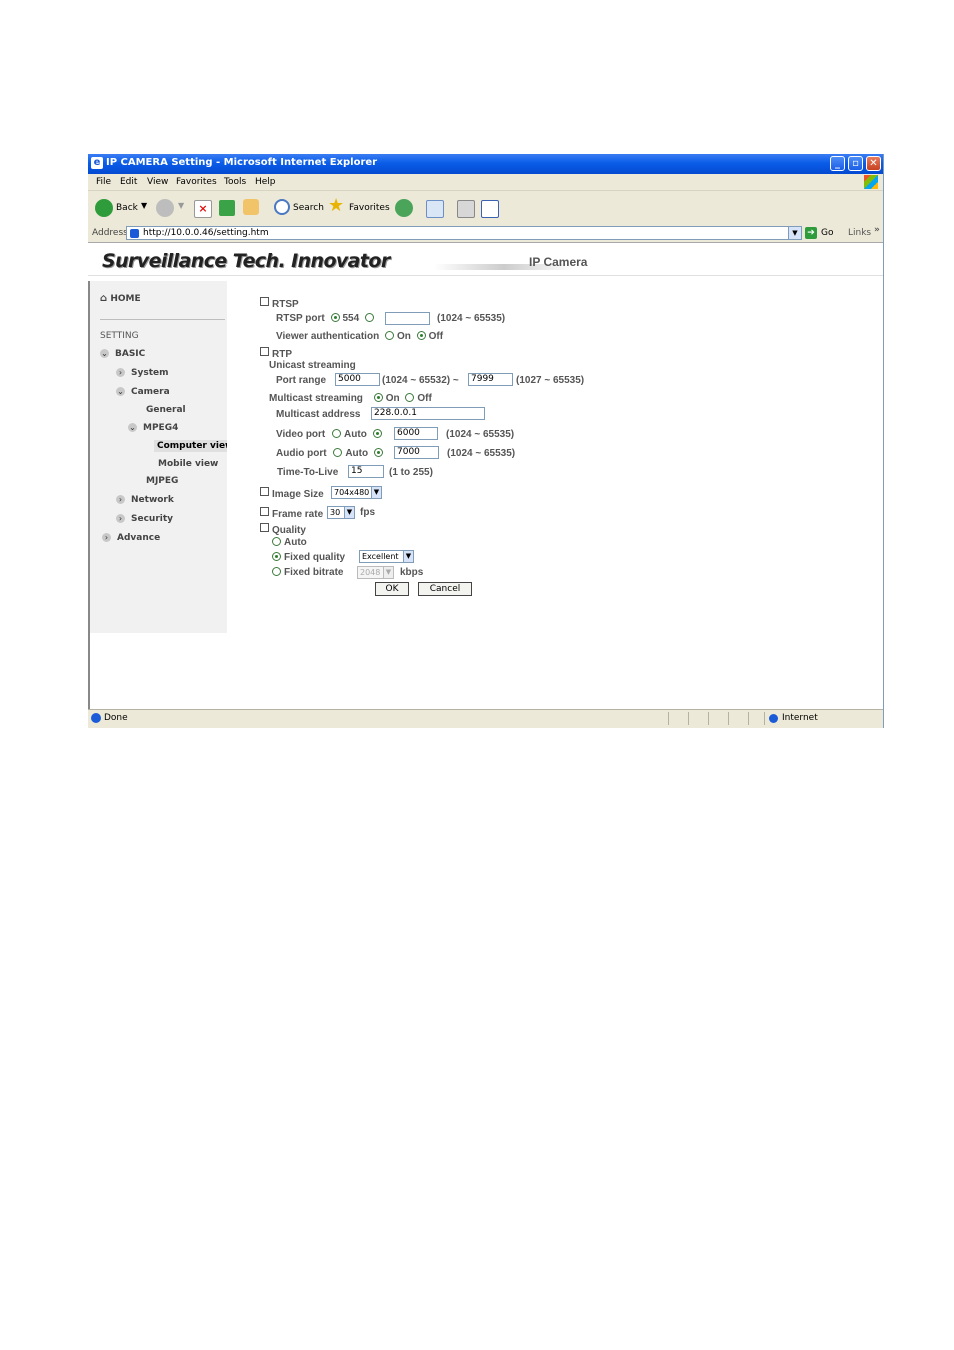 The width and height of the screenshot is (954, 1350). What do you see at coordinates (378, 397) in the screenshot?
I see `multicast-on-radio` at bounding box center [378, 397].